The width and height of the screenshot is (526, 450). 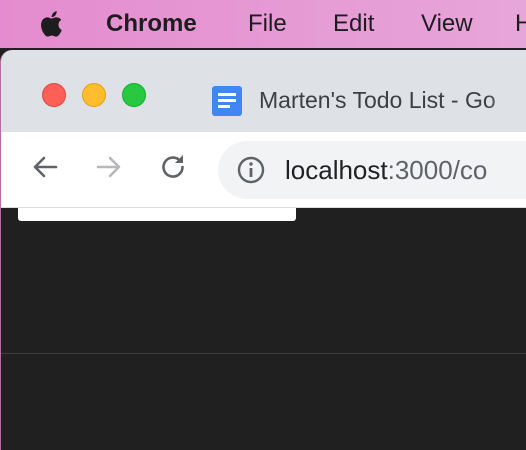 What do you see at coordinates (251, 170) in the screenshot?
I see `info-icon` at bounding box center [251, 170].